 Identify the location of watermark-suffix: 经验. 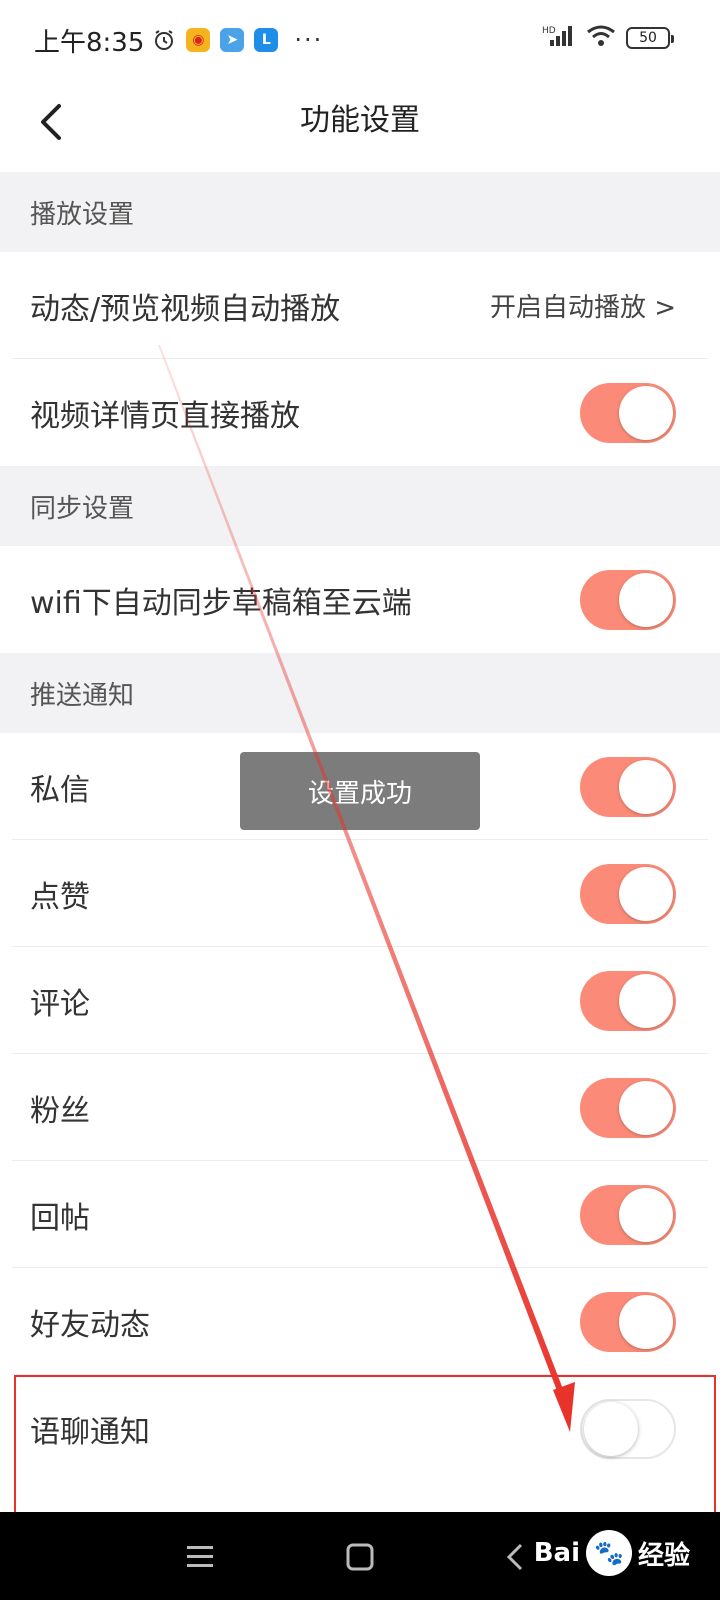
(663, 1555).